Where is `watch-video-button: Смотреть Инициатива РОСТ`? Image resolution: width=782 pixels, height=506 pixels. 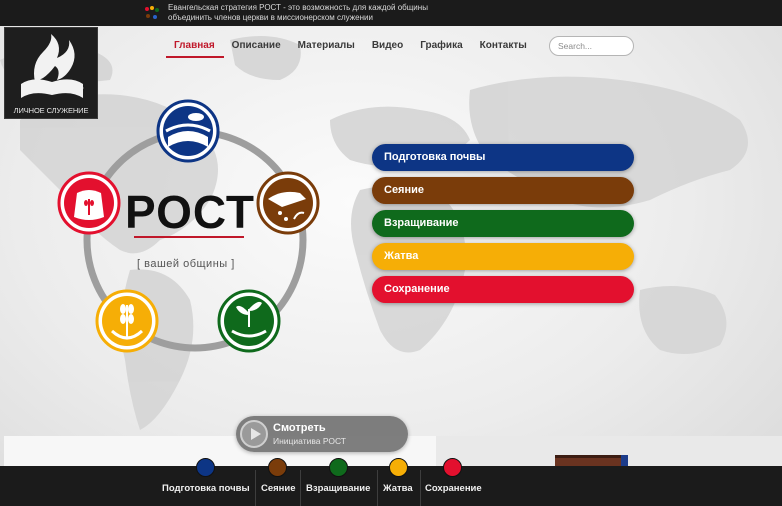
watch-video-button: Смотреть Инициатива РОСТ is located at coordinates (322, 434).